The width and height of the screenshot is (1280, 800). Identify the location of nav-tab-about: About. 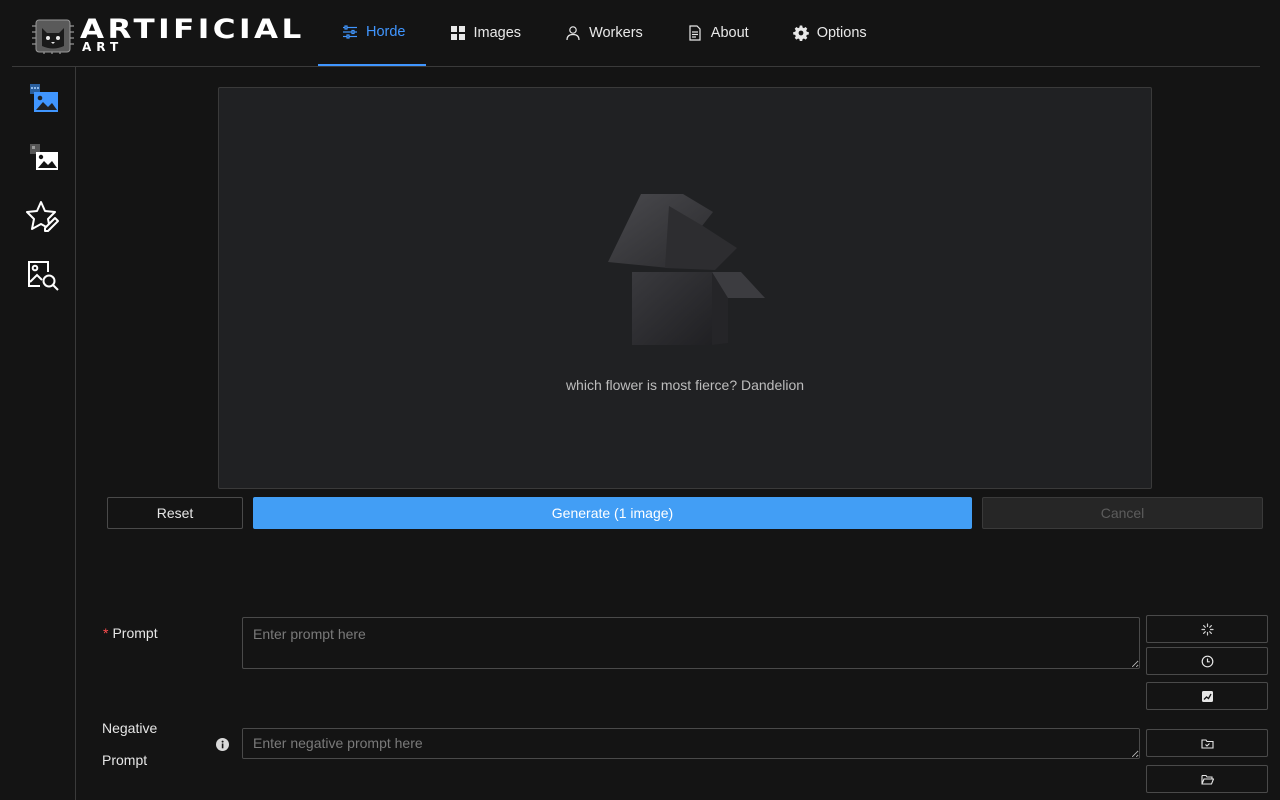
(716, 33).